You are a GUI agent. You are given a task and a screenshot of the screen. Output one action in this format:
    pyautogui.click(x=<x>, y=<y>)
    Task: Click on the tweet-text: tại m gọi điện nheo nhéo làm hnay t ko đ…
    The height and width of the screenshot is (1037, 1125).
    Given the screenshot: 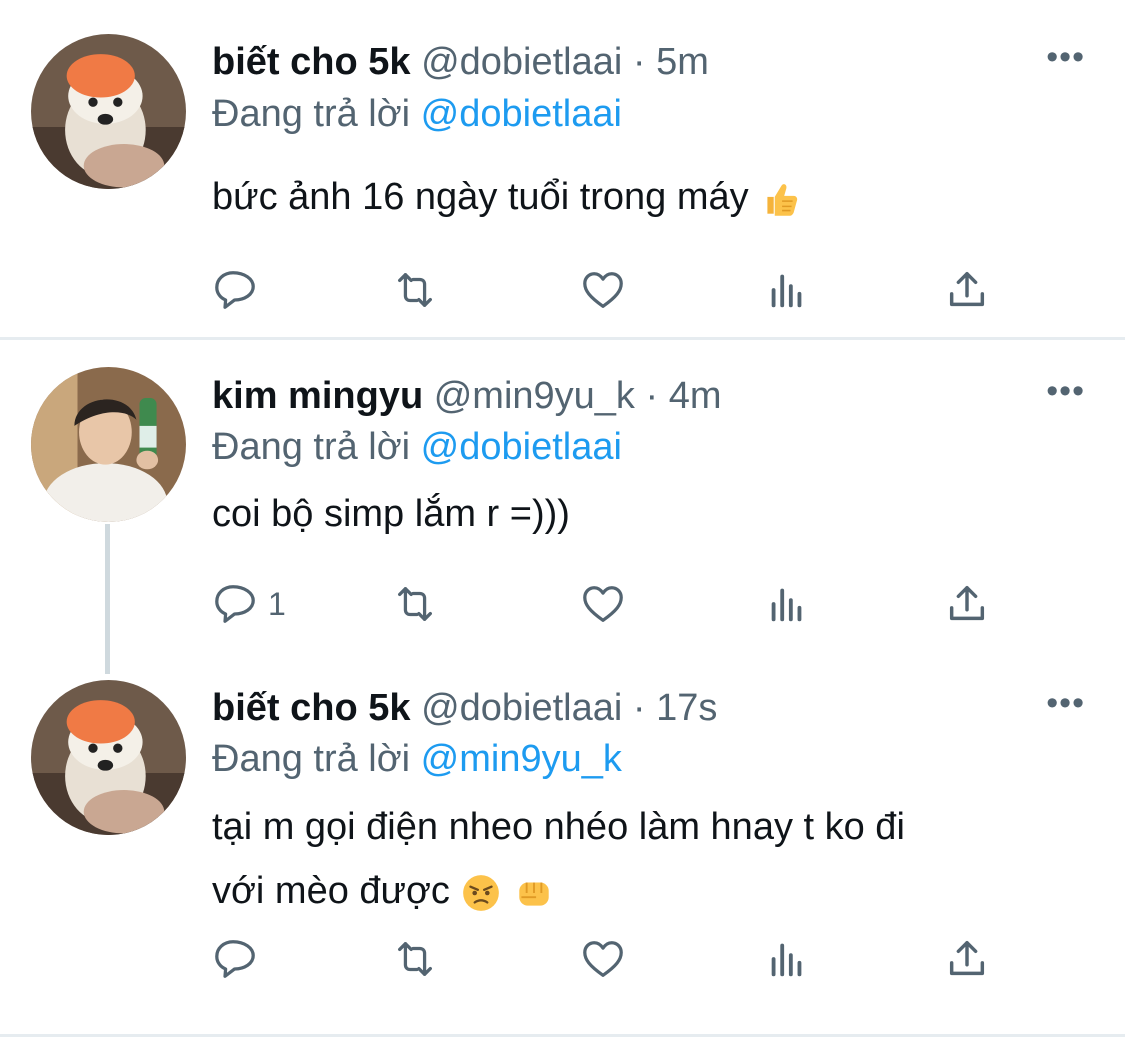 What is the action you would take?
    pyautogui.click(x=642, y=859)
    